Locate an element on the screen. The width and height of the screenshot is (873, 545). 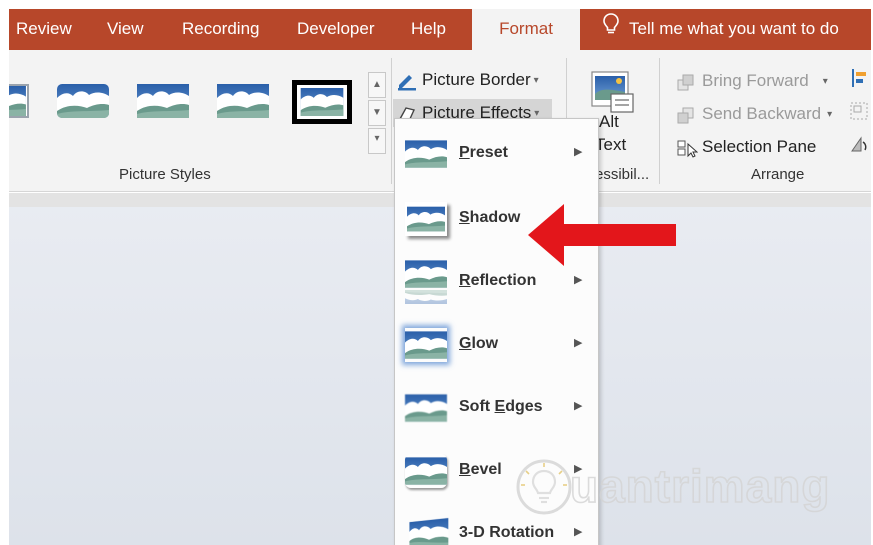
menu-item-reflection-label: Reflection is located at coordinates (498, 280).